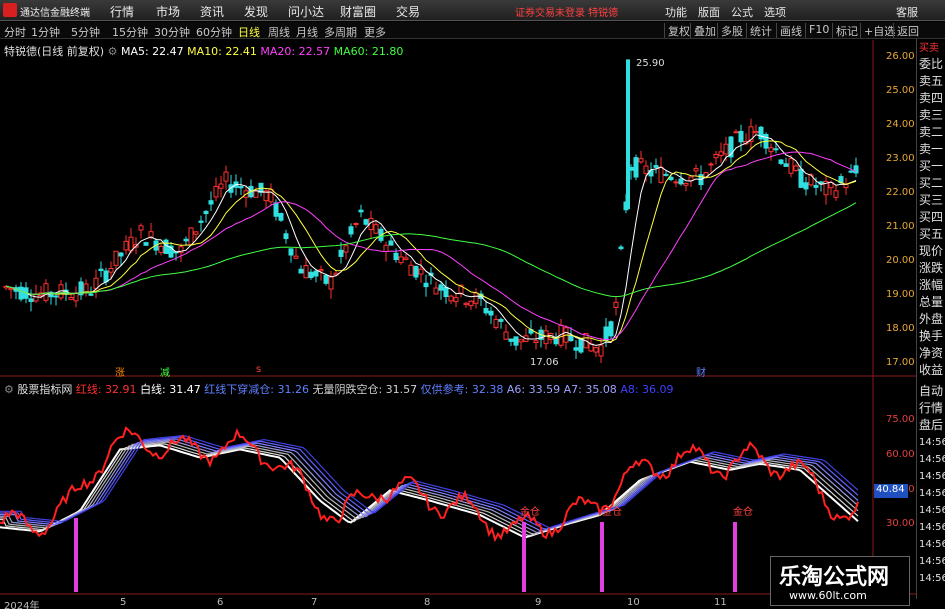  What do you see at coordinates (742, 12) in the screenshot?
I see `menu-formula: 公式` at bounding box center [742, 12].